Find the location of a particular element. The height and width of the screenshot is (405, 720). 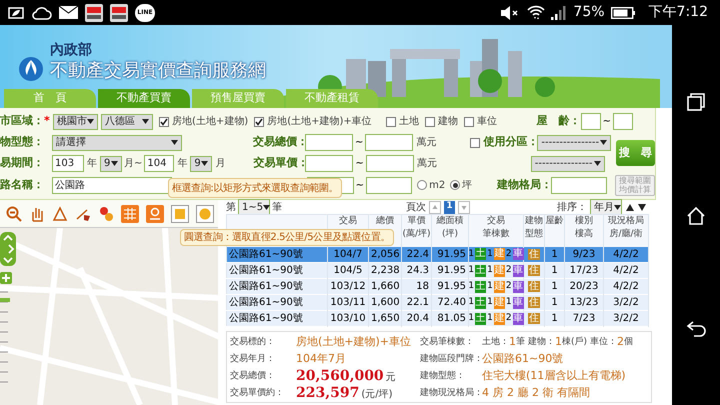

column-header: 屋齡 is located at coordinates (555, 221).